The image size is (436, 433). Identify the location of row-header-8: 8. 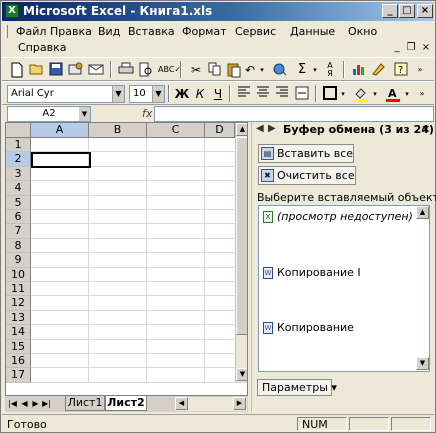
(18, 246).